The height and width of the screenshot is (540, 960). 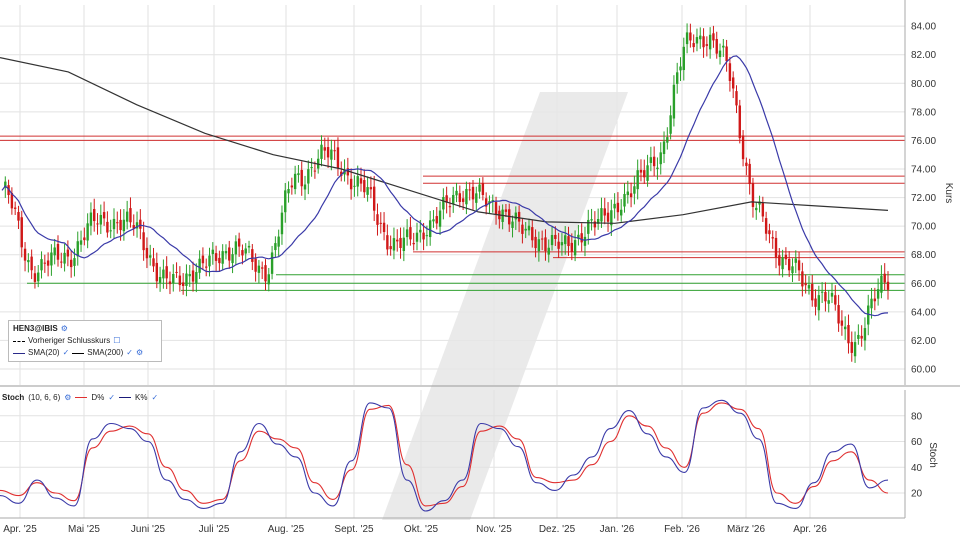 What do you see at coordinates (354, 529) in the screenshot?
I see `date-tick-label: Sept. '25` at bounding box center [354, 529].